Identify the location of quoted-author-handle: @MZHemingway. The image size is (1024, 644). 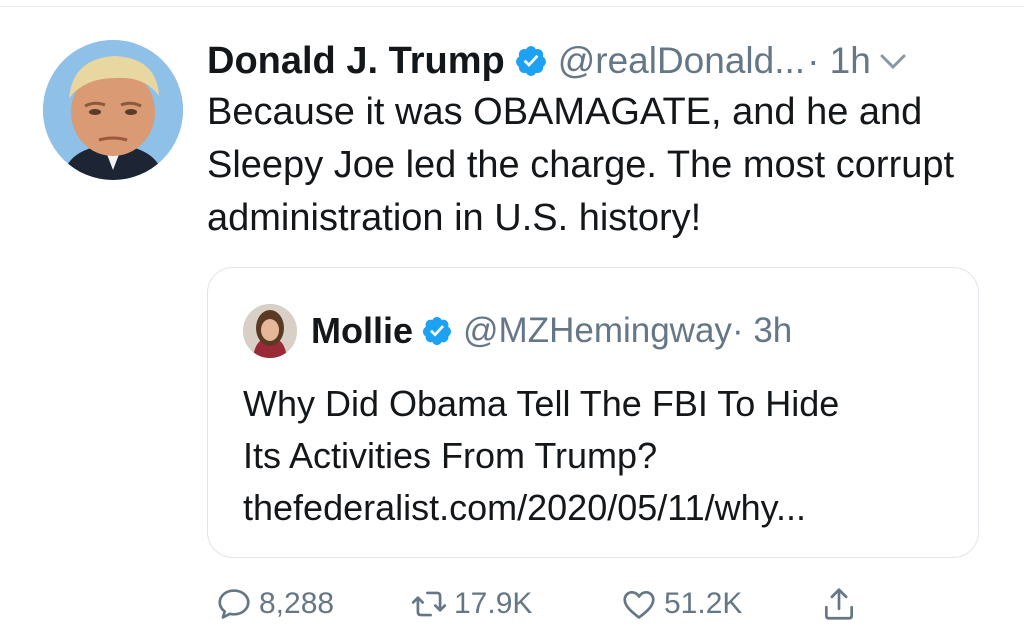
(597, 330).